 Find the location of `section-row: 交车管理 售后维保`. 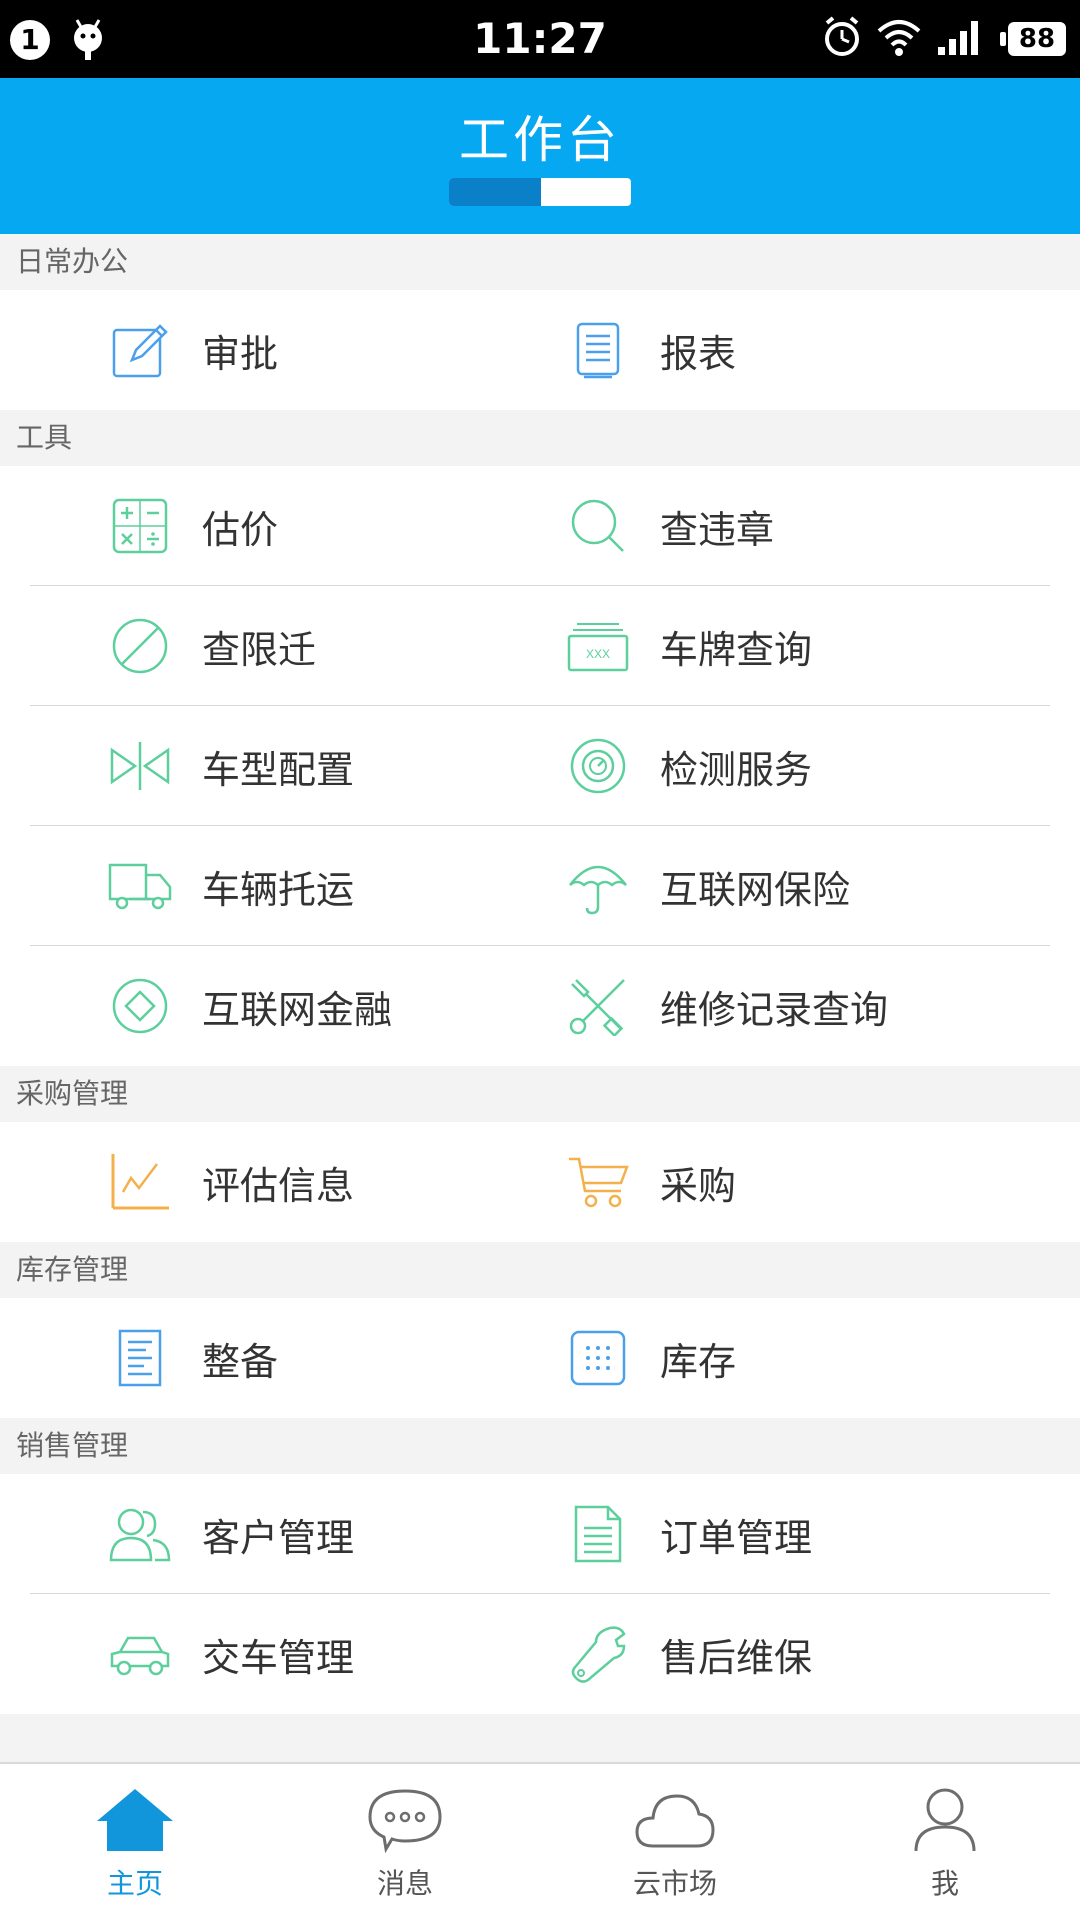

section-row: 交车管理 售后维保 is located at coordinates (540, 1654).